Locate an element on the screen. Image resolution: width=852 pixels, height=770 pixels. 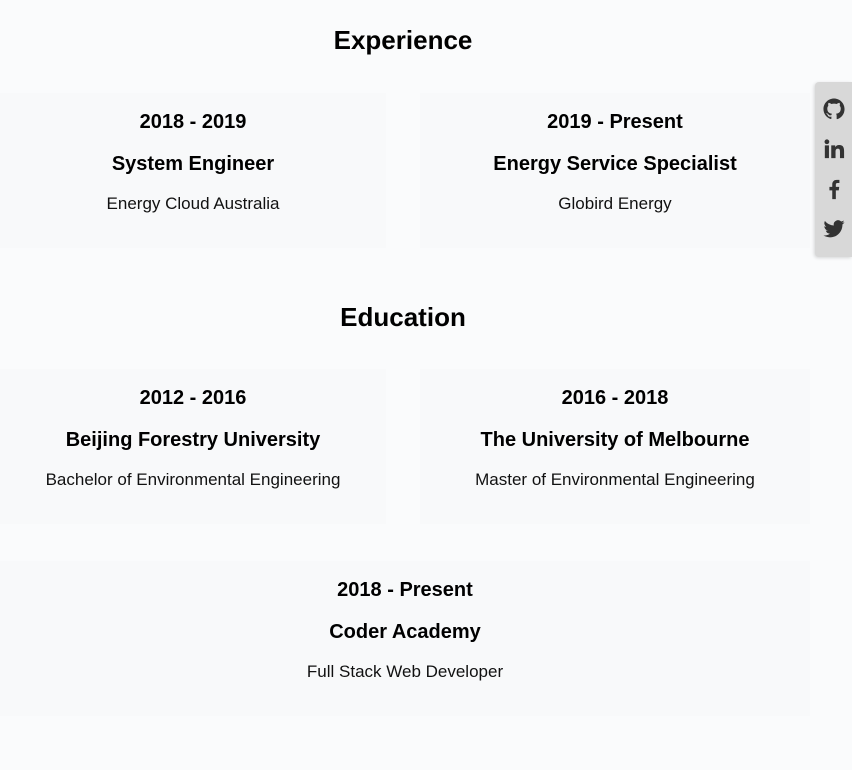
twitter-link is located at coordinates (834, 229).